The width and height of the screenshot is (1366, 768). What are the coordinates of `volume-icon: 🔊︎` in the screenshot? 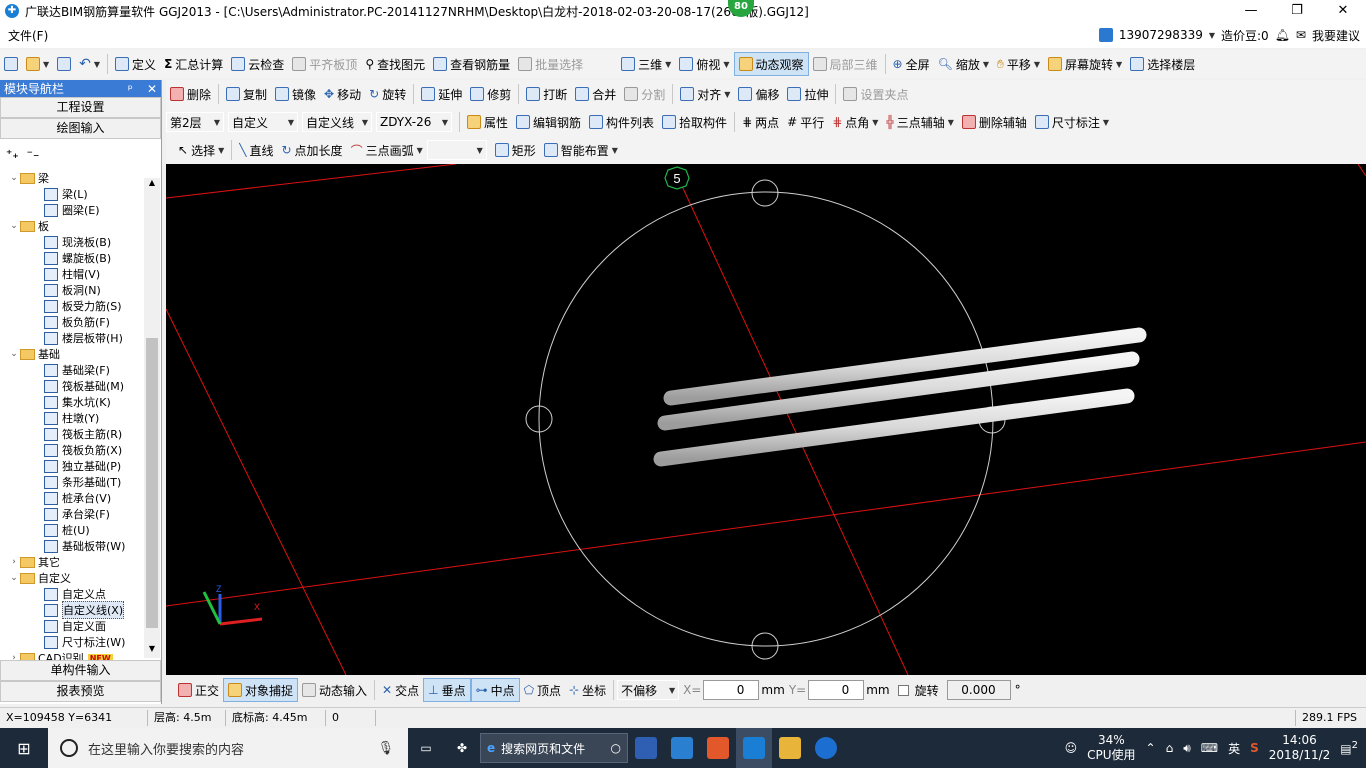 It's located at (1187, 748).